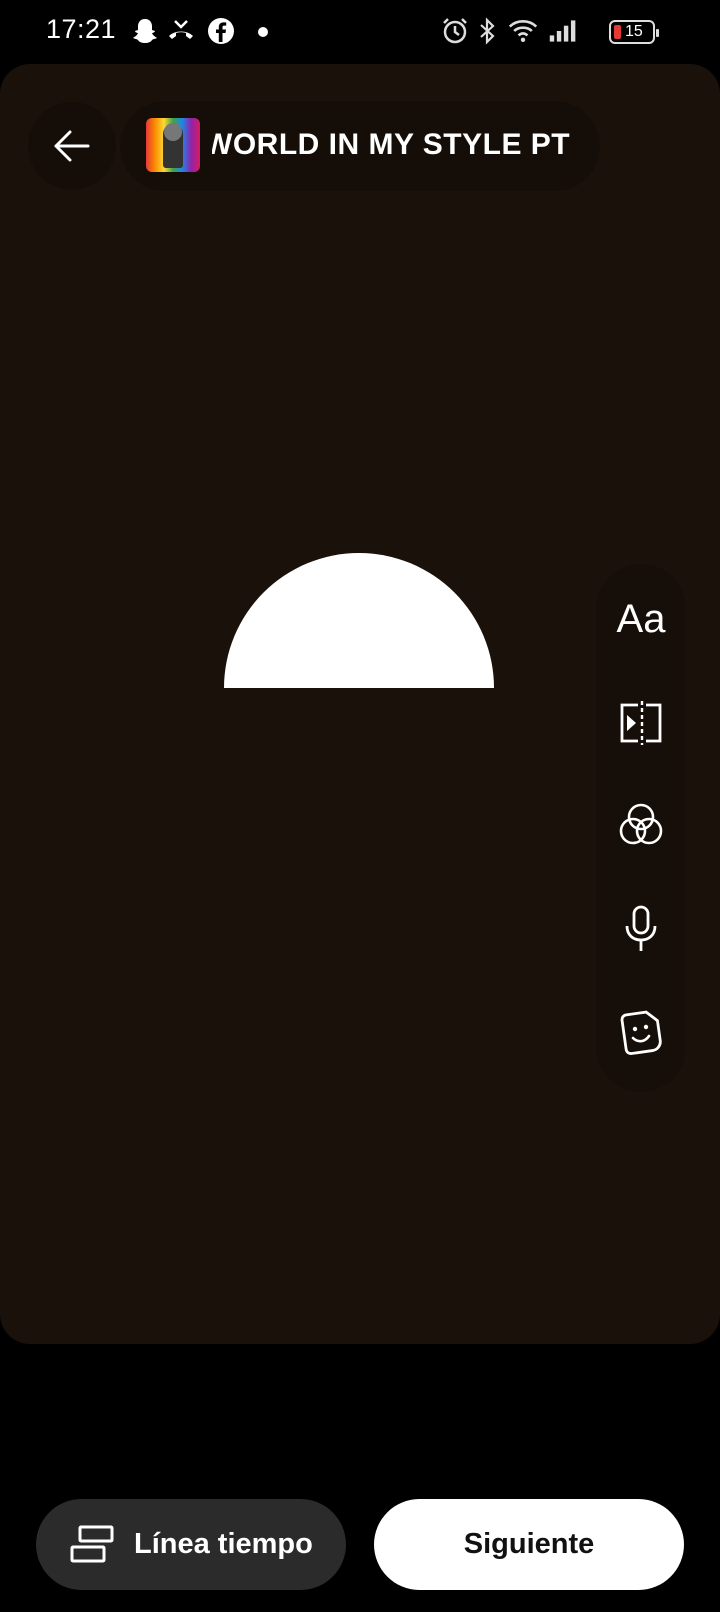 The width and height of the screenshot is (720, 1612). I want to click on sticker-icon, so click(641, 1032).